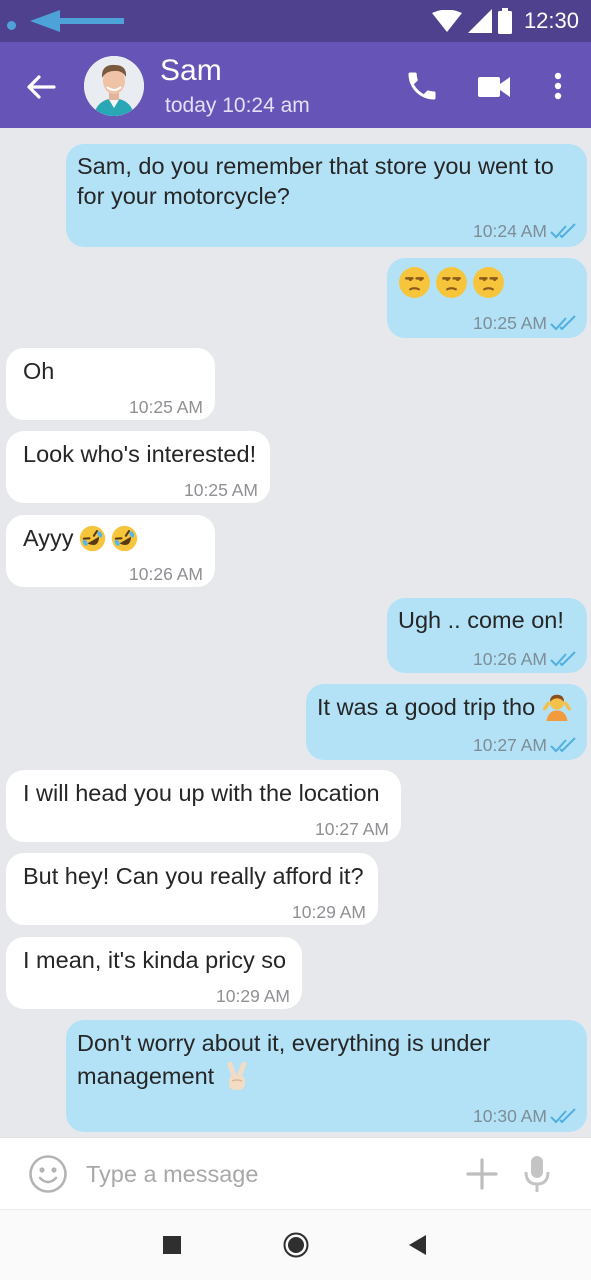 The image size is (591, 1280). I want to click on back-arrow-icon, so click(41, 87).